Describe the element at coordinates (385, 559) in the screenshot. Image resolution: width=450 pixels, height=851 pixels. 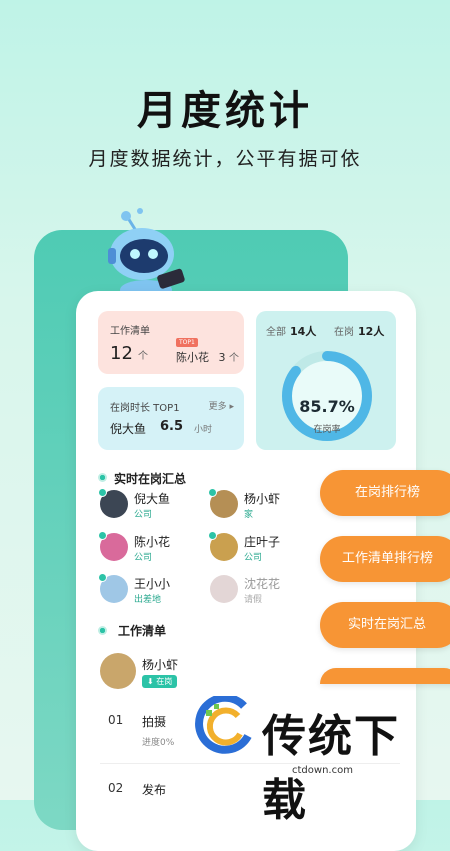
I see `pill-work-ranking: 工作清单排行榜` at that location.